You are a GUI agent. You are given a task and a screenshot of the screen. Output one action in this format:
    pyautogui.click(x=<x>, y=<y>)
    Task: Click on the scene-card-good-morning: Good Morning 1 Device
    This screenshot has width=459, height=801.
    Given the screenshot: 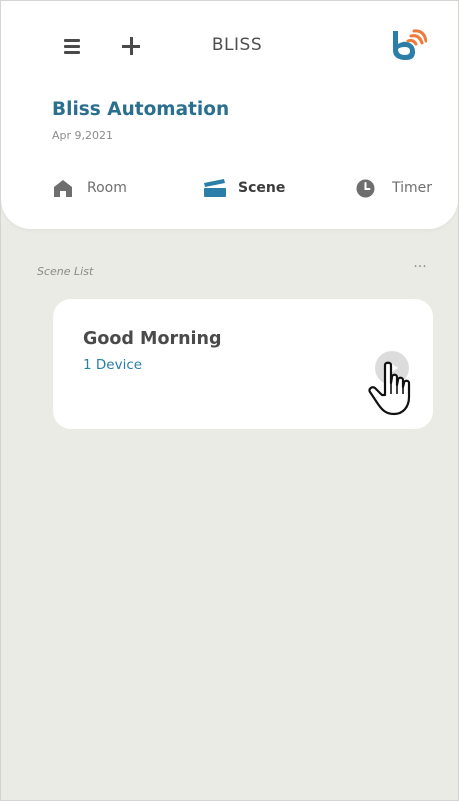 What is the action you would take?
    pyautogui.click(x=243, y=364)
    